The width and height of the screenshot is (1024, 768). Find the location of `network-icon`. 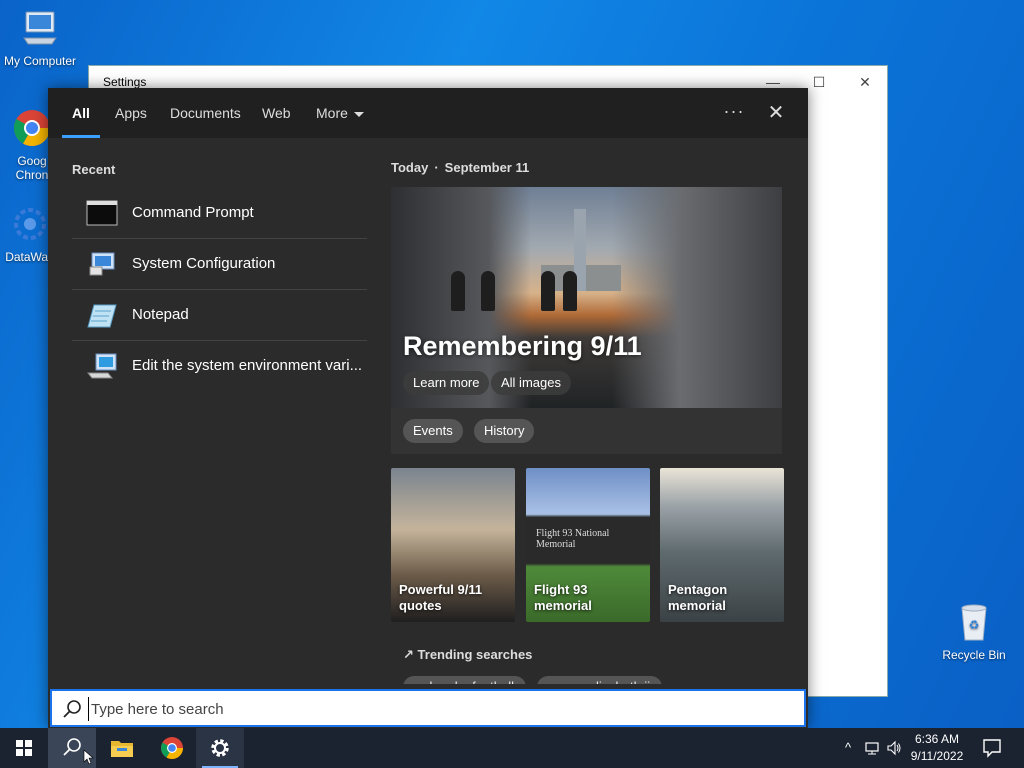

network-icon is located at coordinates (872, 748).